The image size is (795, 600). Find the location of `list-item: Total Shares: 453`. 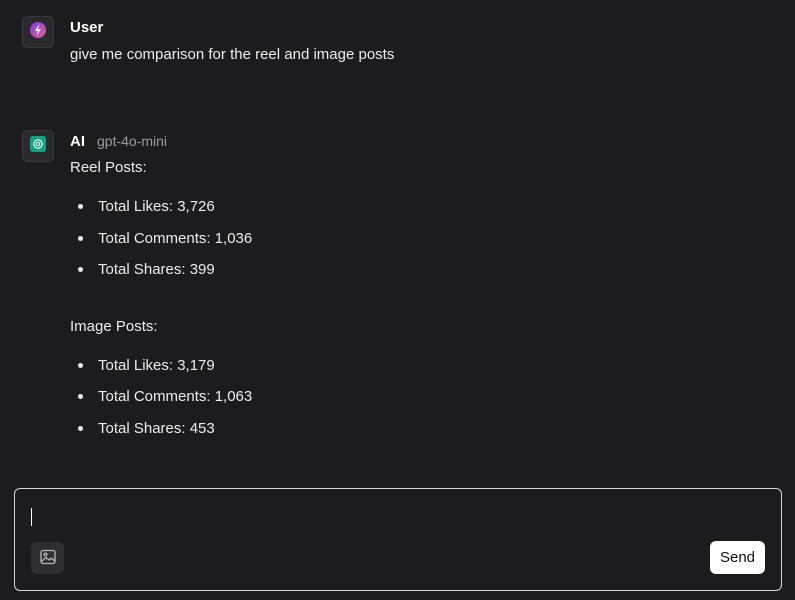

list-item: Total Shares: 453 is located at coordinates (420, 436).